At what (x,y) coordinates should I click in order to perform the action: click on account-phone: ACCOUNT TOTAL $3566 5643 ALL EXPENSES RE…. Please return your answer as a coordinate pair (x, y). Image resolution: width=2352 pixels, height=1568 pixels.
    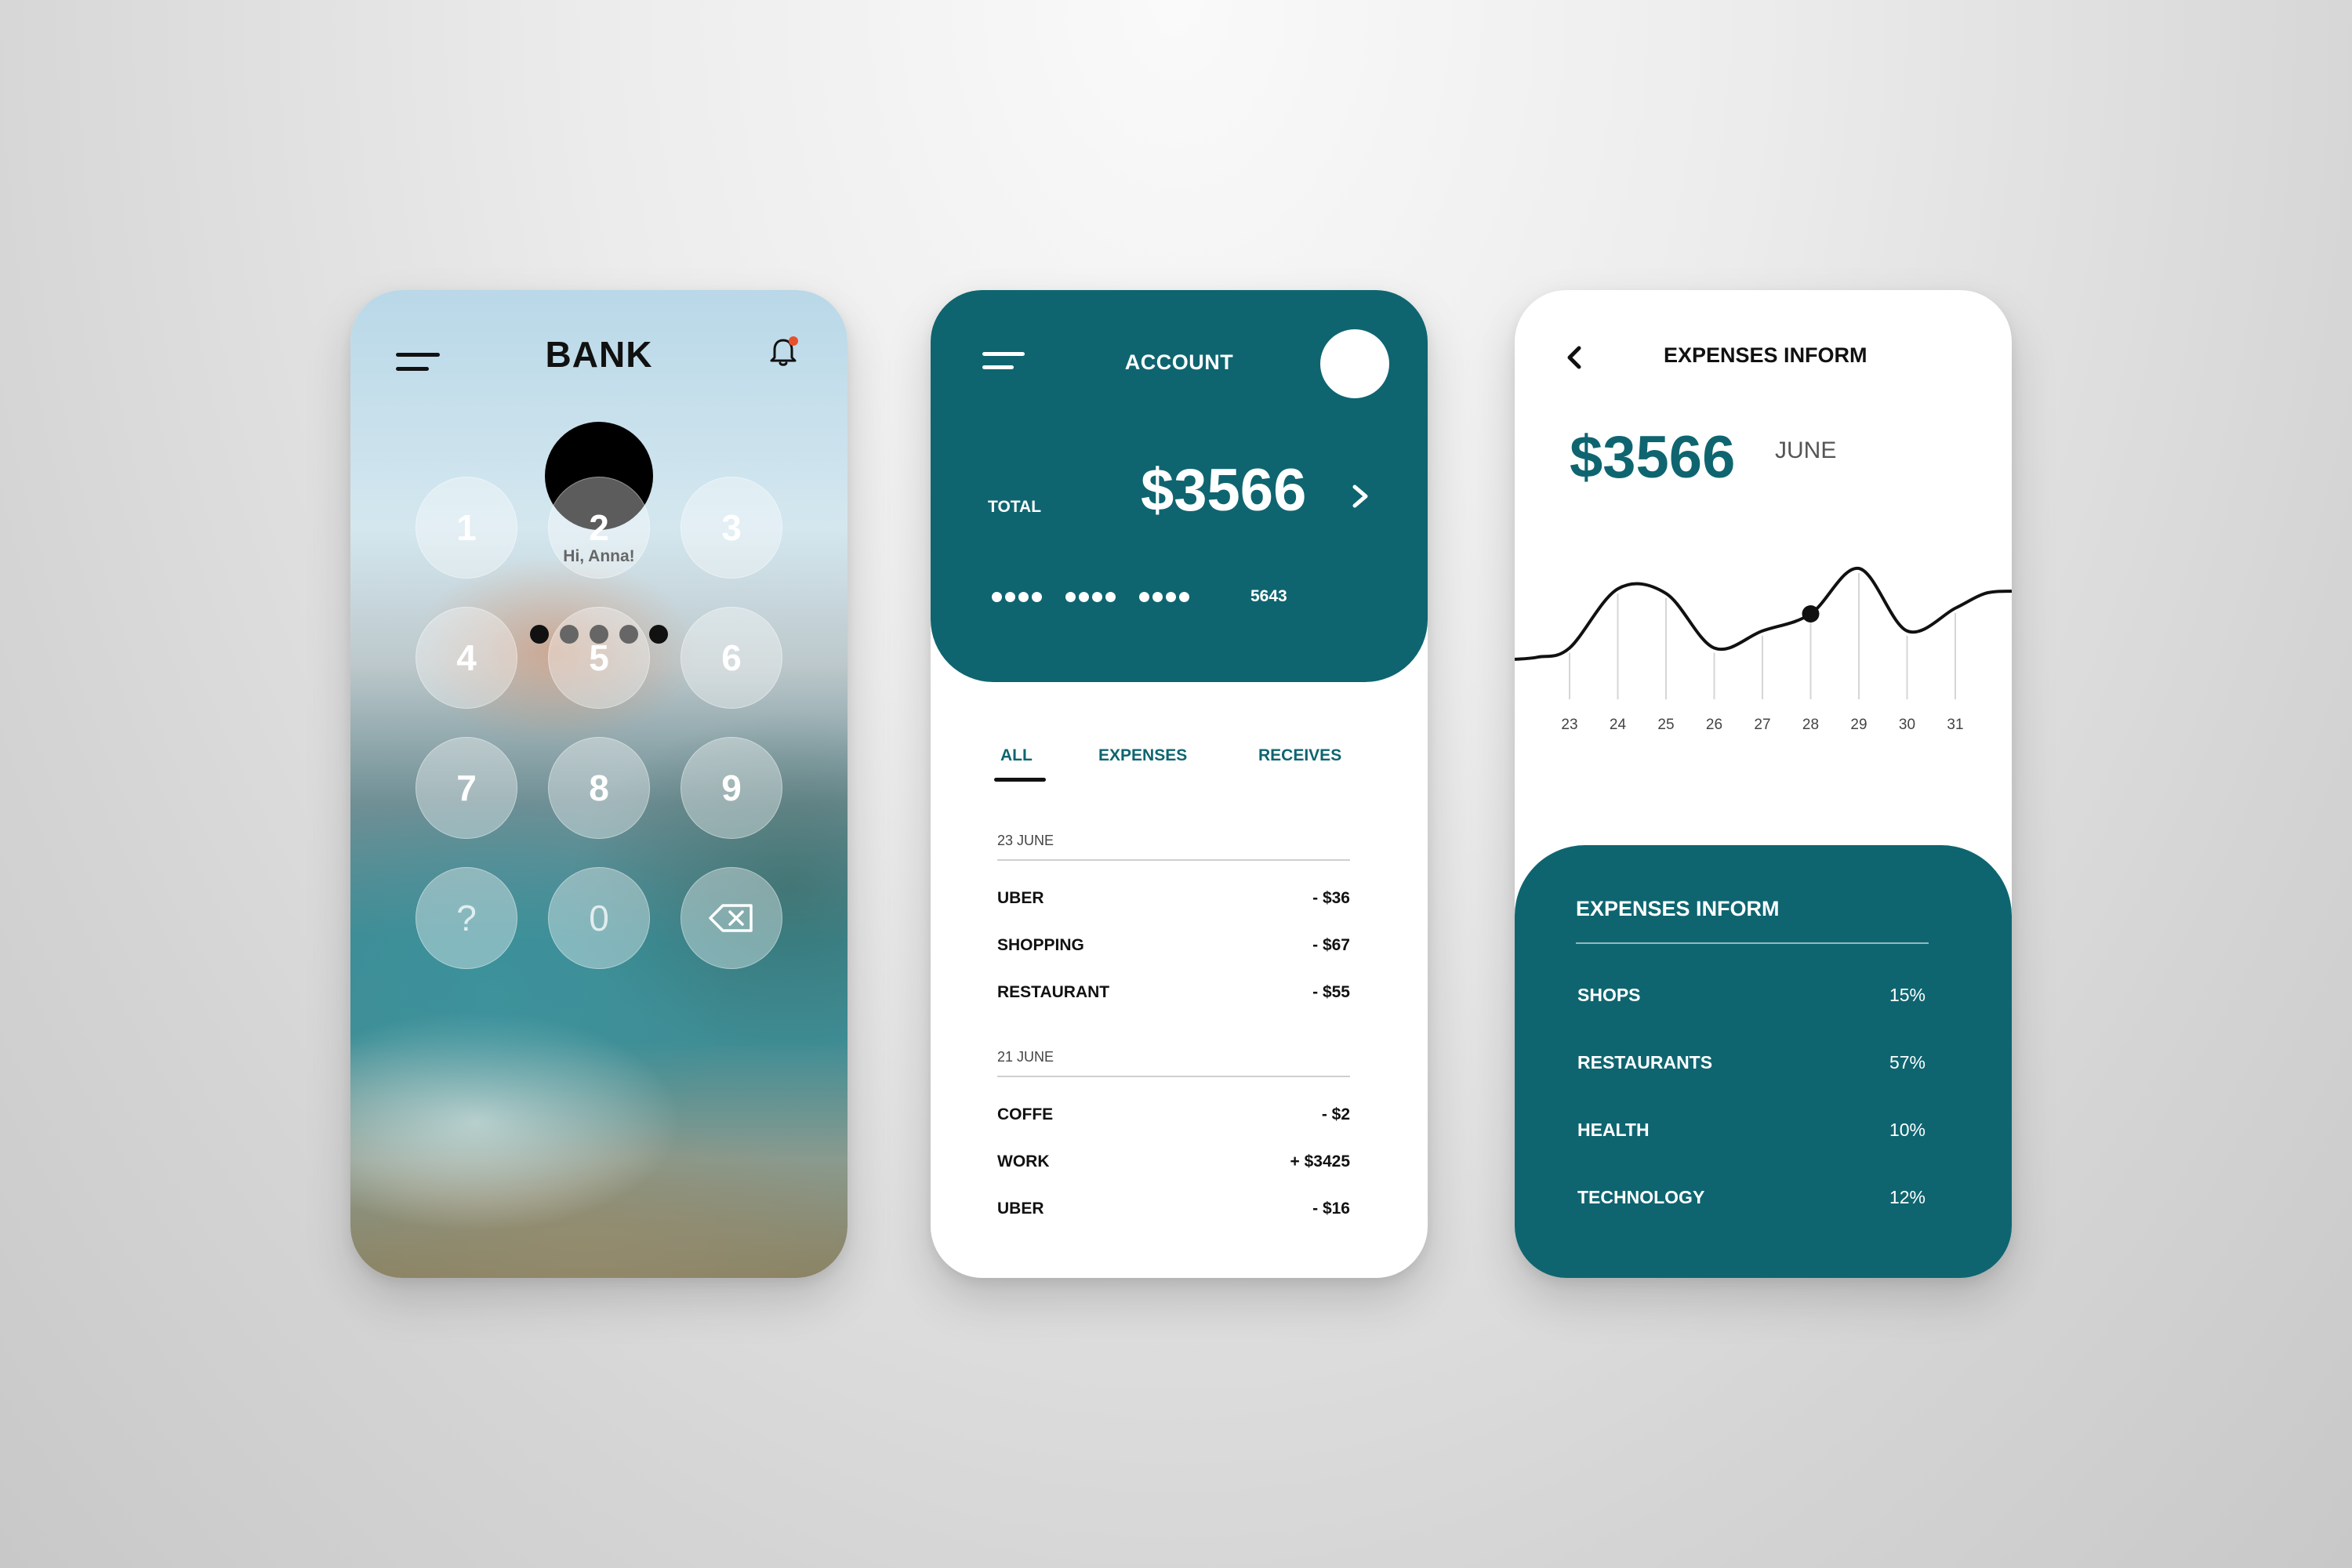
    Looking at the image, I should click on (1179, 784).